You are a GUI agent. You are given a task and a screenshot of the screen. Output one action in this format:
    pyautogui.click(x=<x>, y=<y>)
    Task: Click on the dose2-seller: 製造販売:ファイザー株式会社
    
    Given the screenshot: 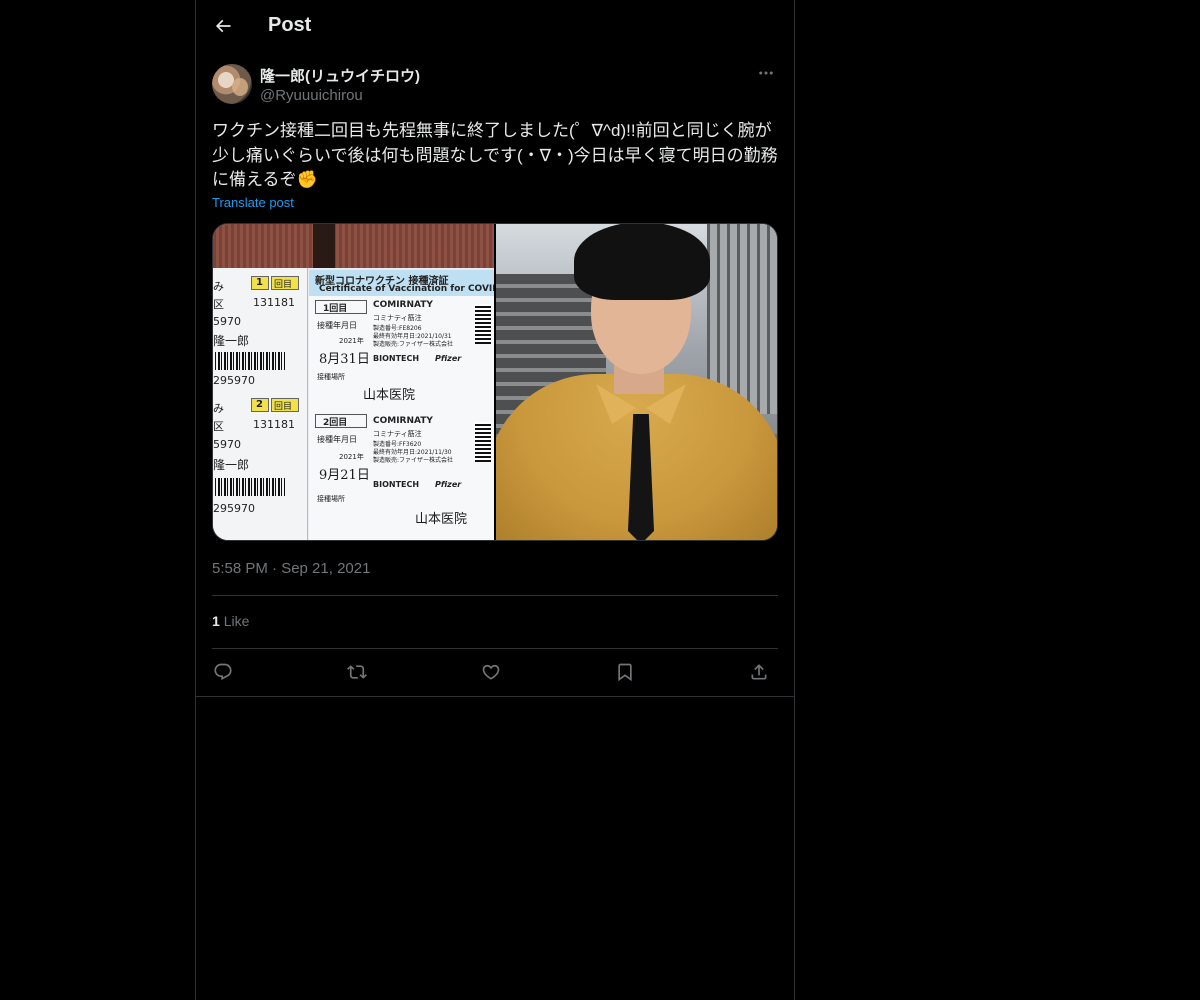 What is the action you would take?
    pyautogui.click(x=413, y=460)
    